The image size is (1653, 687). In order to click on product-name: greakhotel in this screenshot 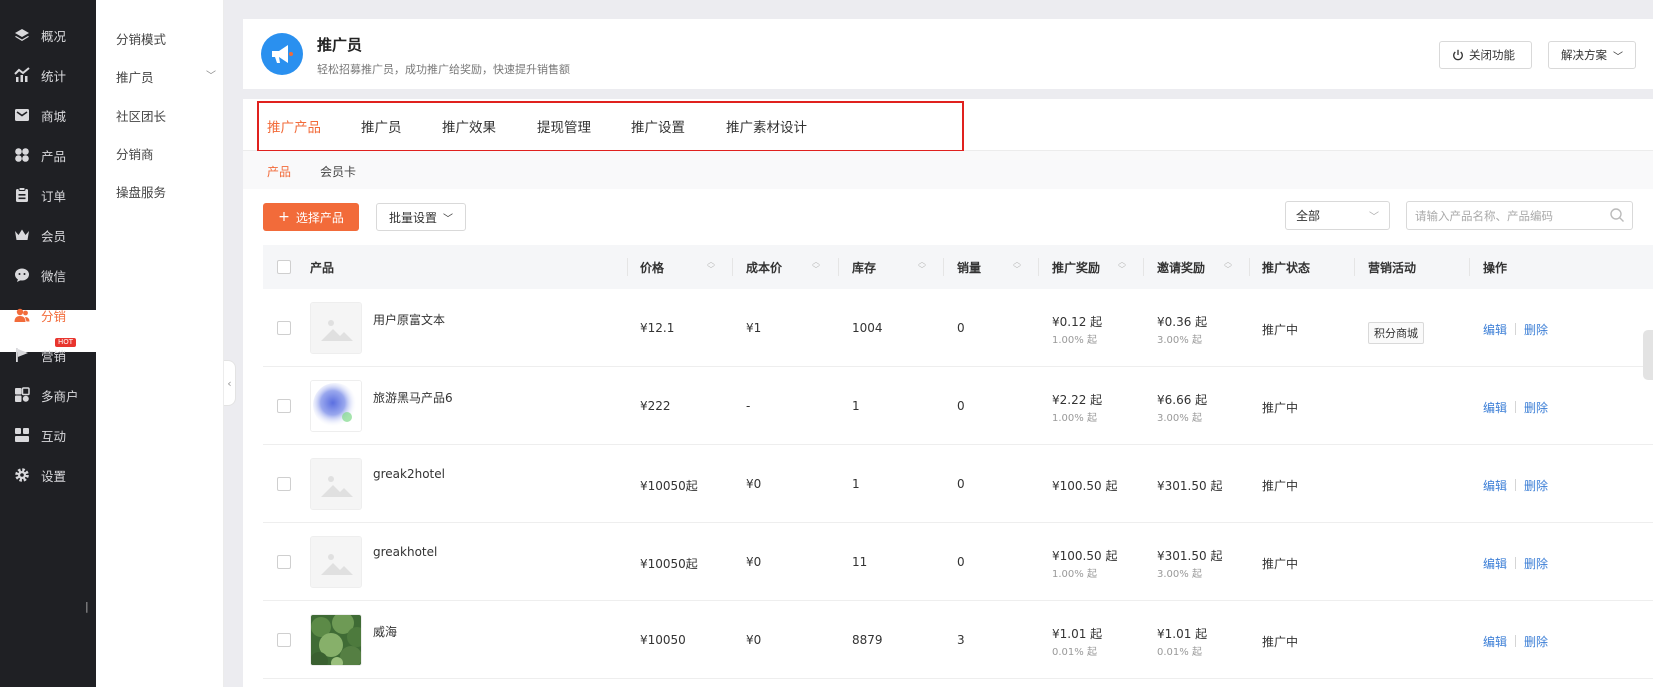, I will do `click(405, 552)`.